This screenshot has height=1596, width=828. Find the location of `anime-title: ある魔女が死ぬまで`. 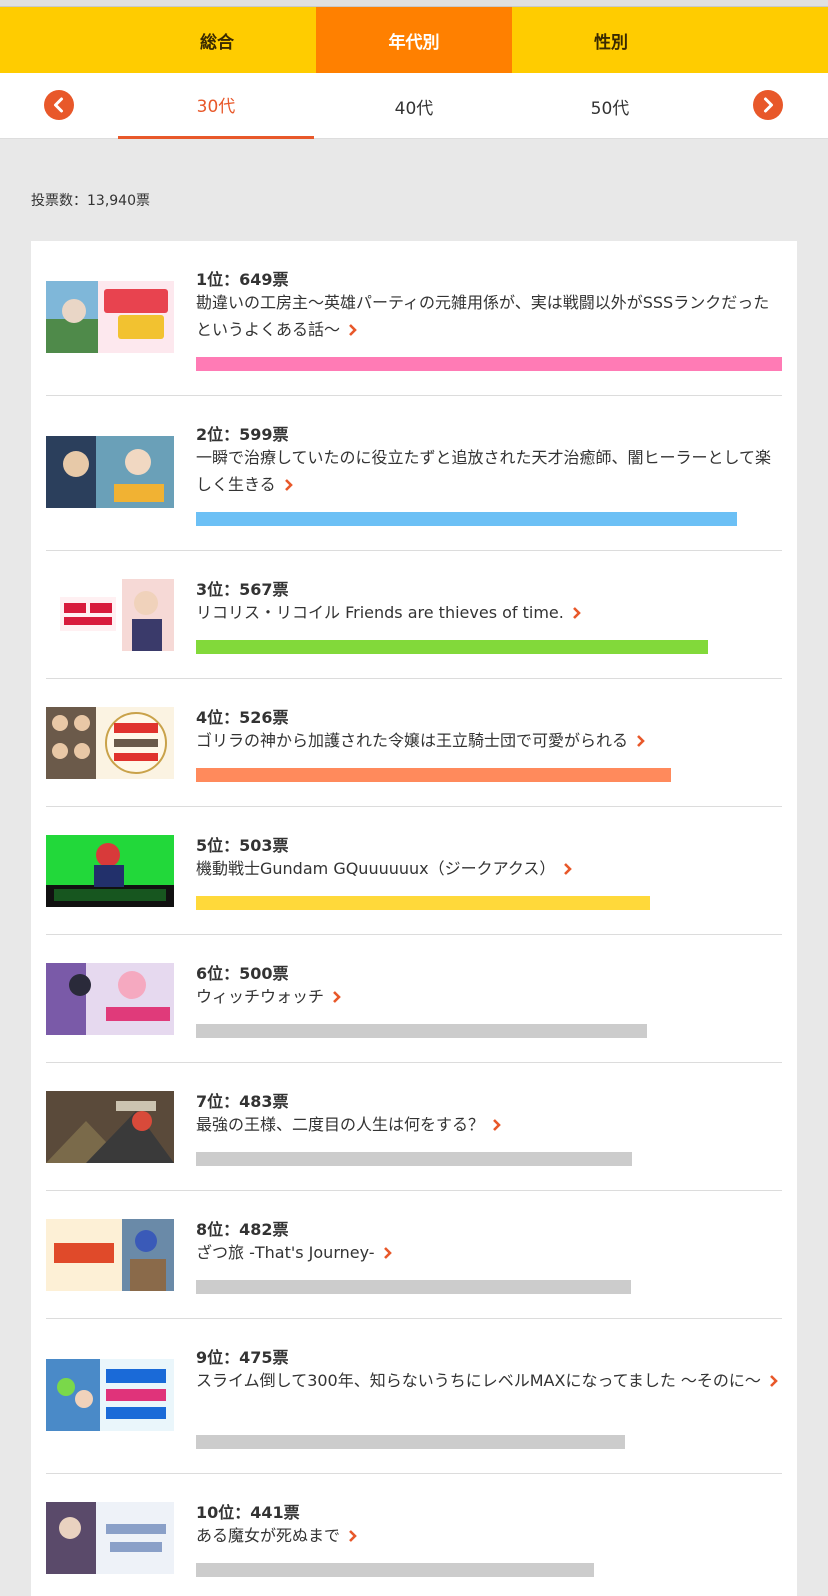

anime-title: ある魔女が死ぬまで is located at coordinates (268, 1535).